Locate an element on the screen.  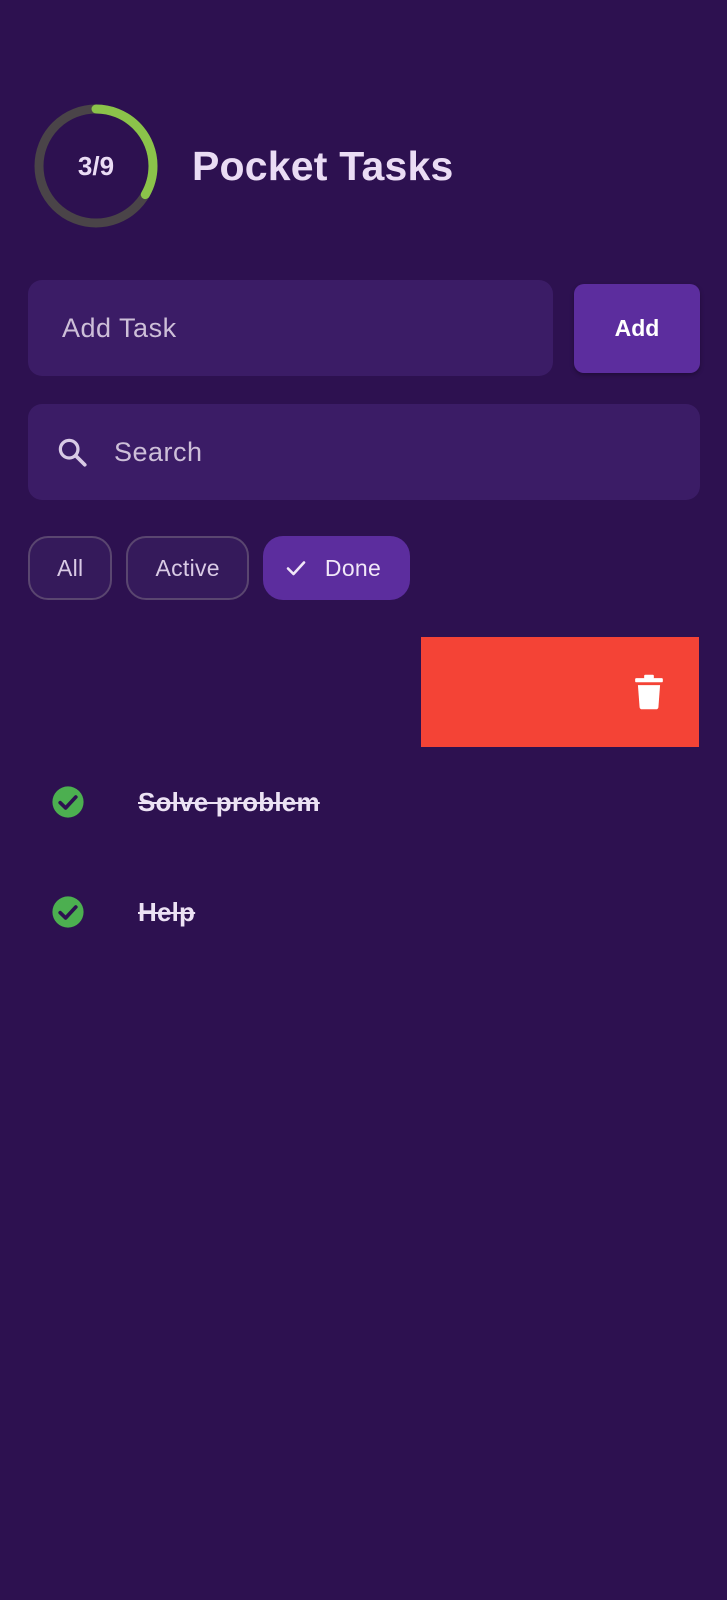
filter-chip-all: All is located at coordinates (70, 568).